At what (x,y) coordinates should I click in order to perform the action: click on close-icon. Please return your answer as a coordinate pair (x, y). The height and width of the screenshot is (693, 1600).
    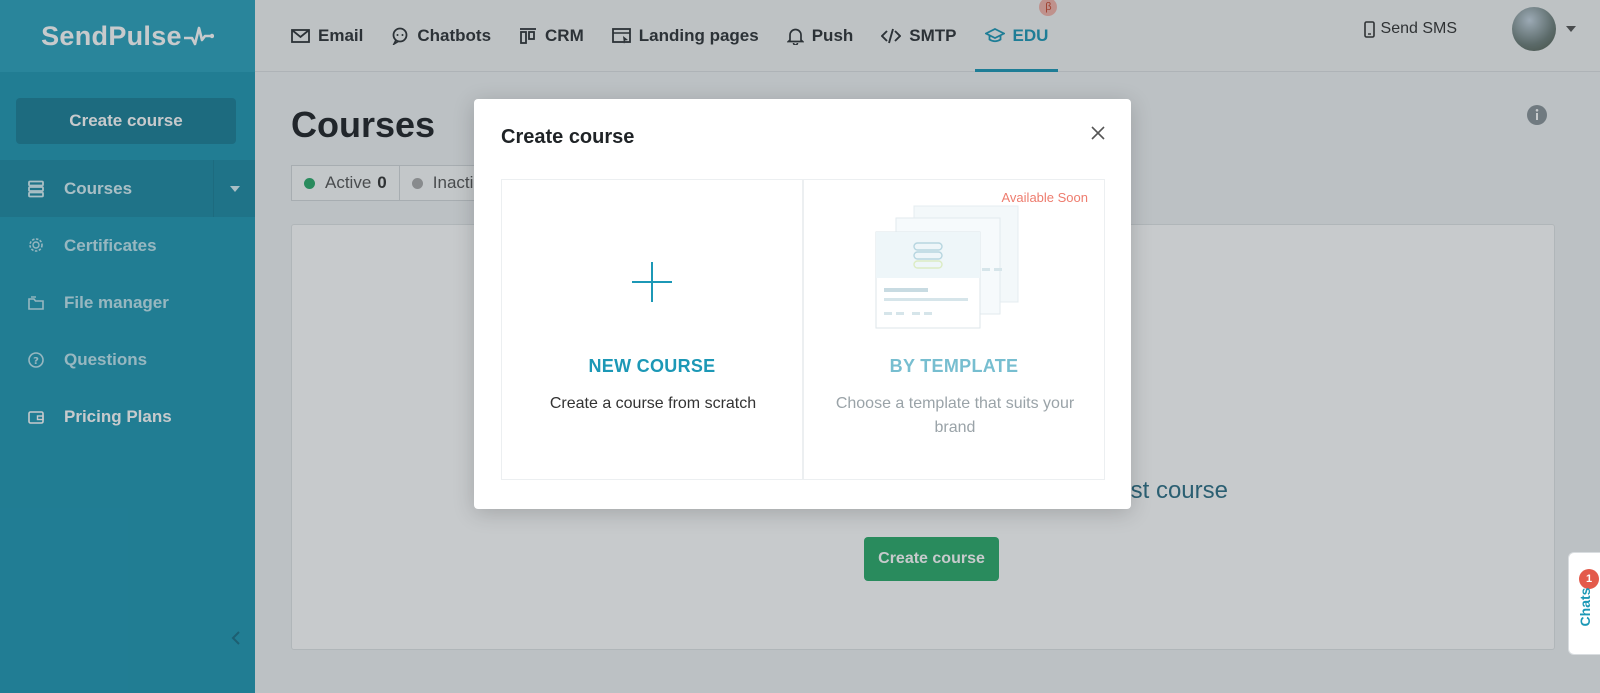
    Looking at the image, I should click on (1098, 133).